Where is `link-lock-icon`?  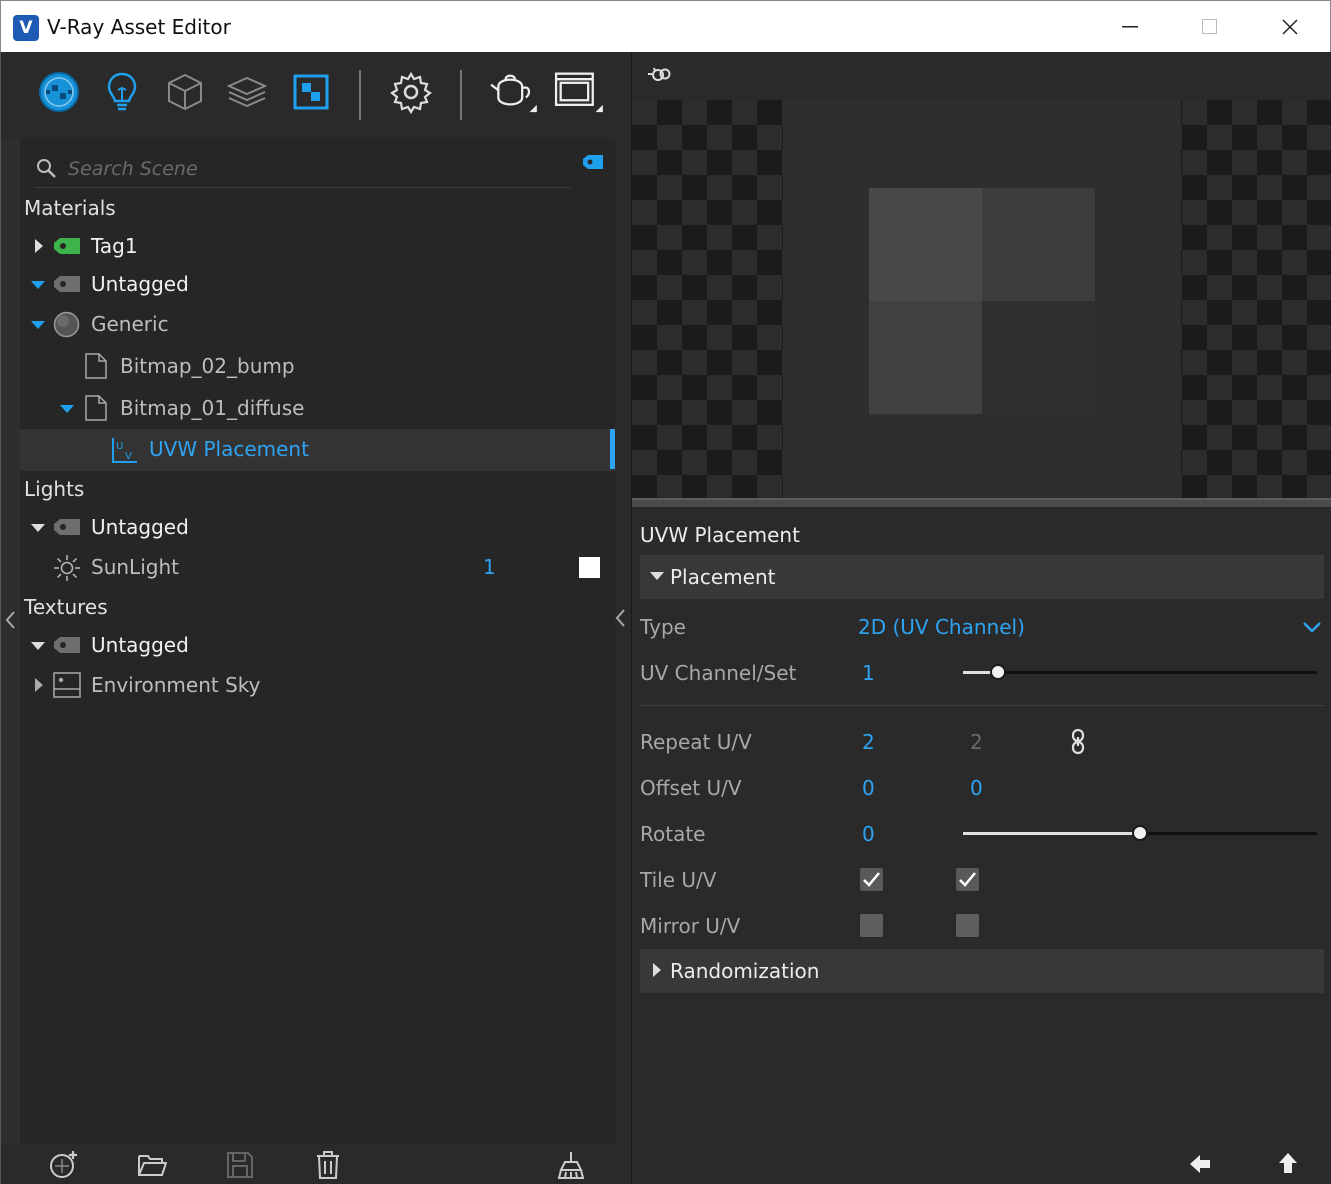
link-lock-icon is located at coordinates (1078, 742).